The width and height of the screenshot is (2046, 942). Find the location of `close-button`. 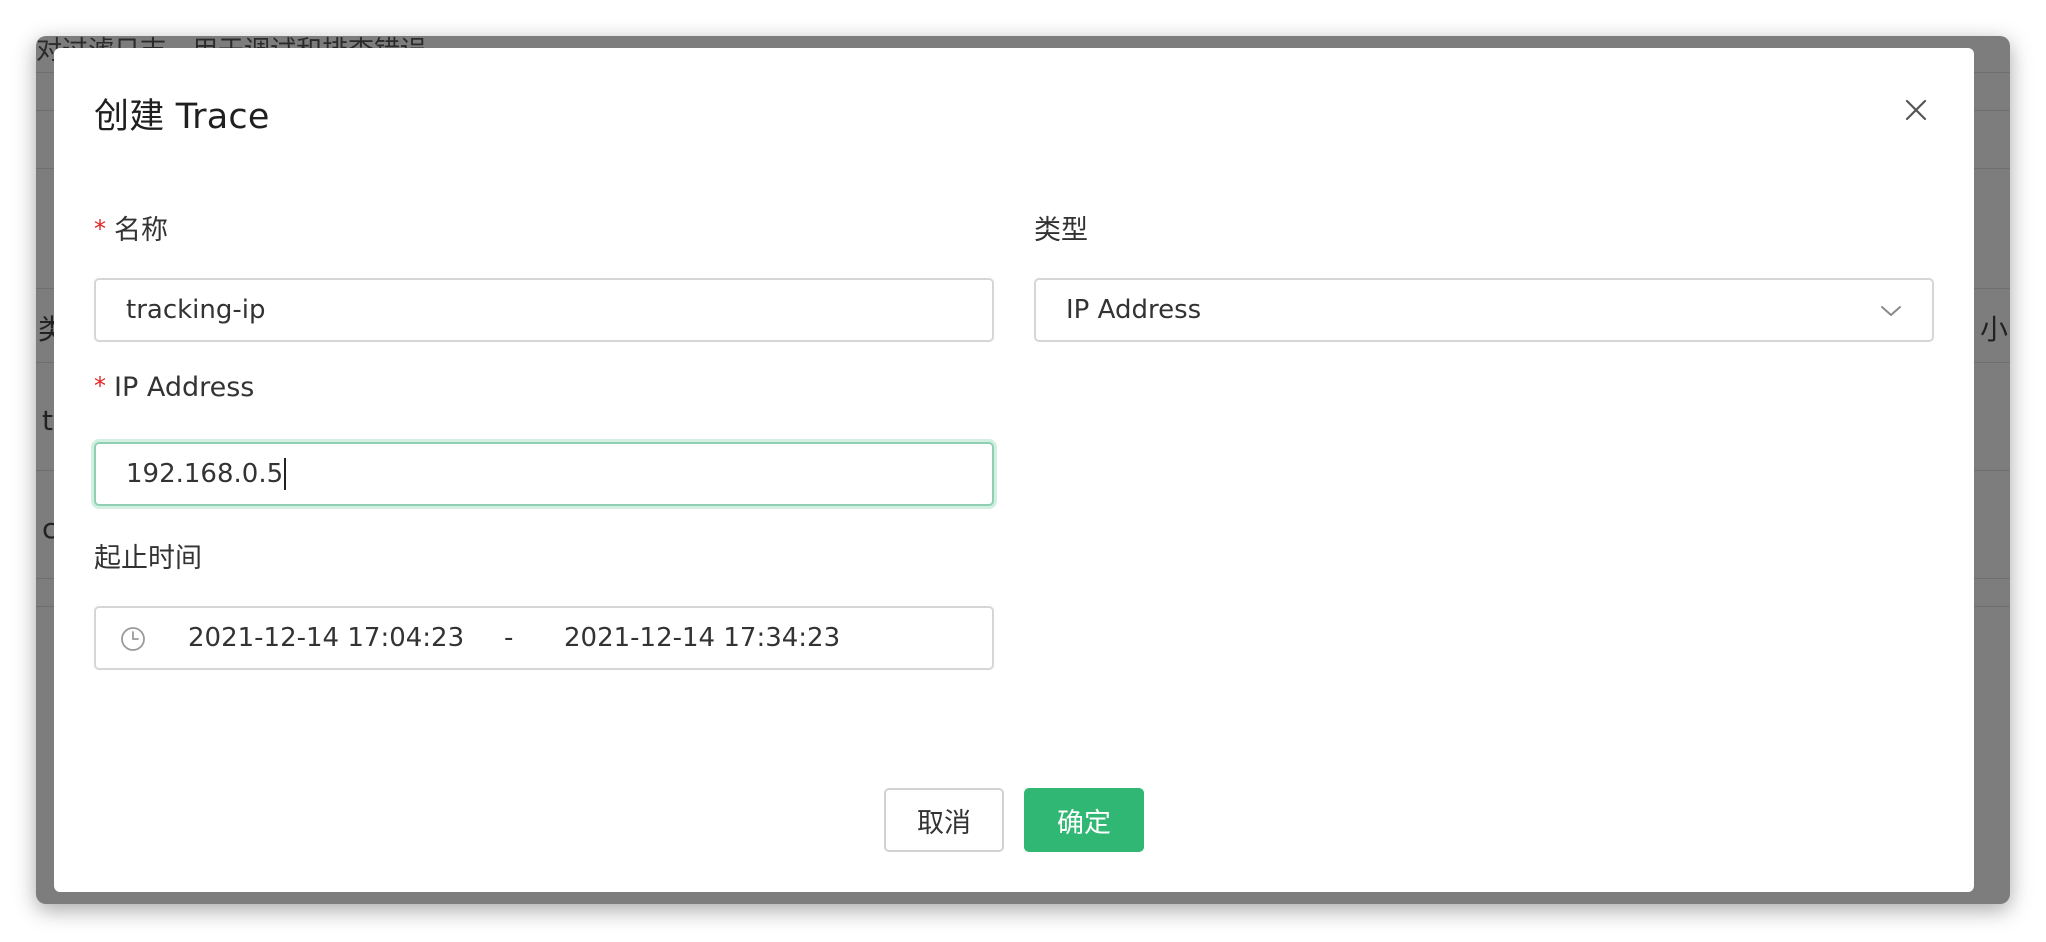

close-button is located at coordinates (1916, 110).